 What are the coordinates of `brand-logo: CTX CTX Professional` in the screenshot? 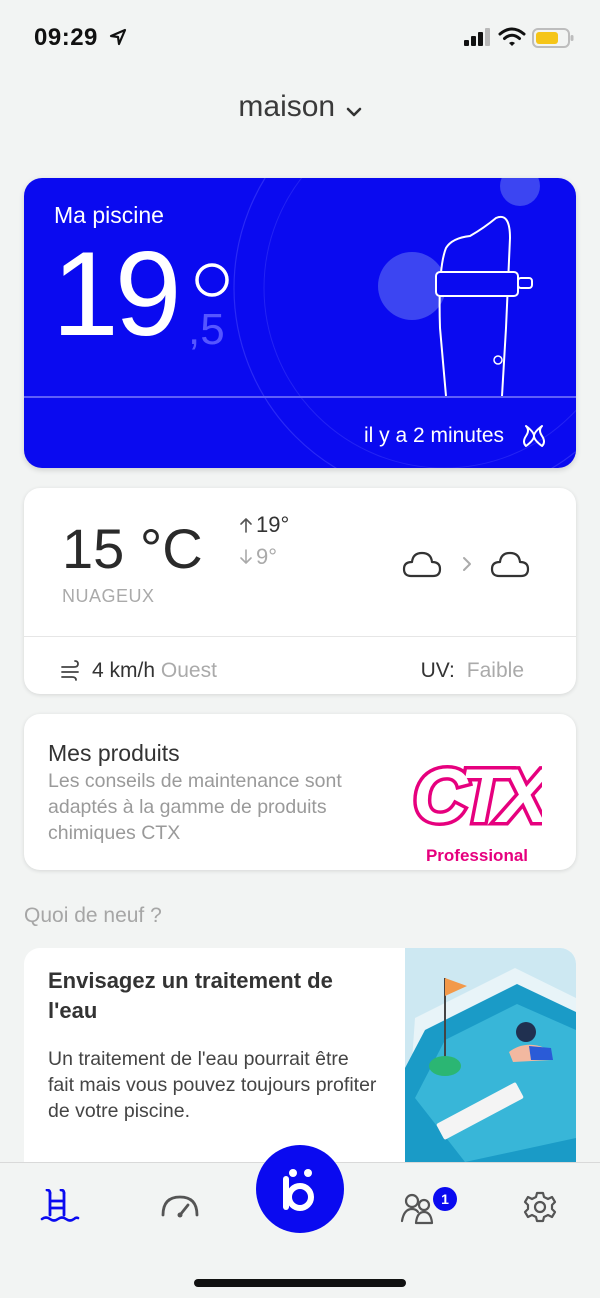 It's located at (487, 803).